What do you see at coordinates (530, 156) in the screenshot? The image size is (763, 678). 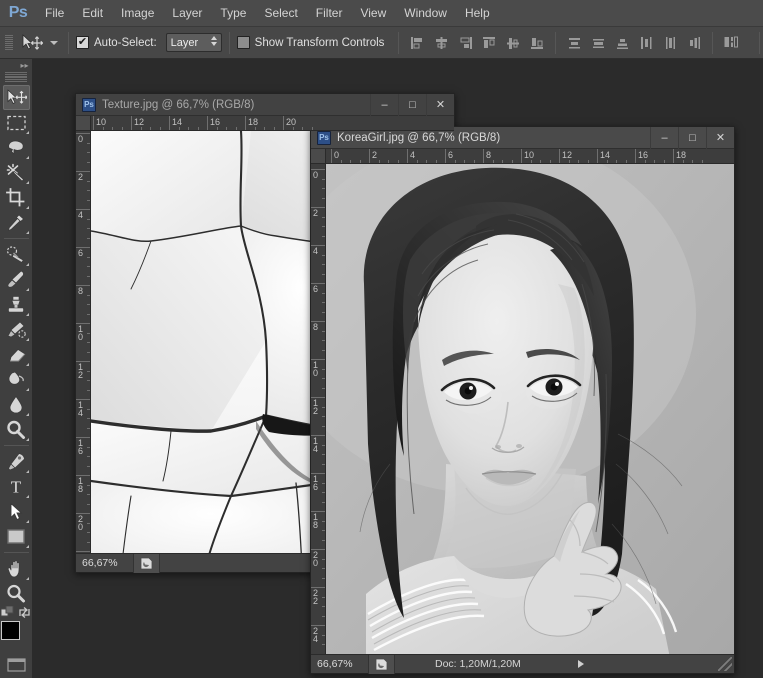 I see `koreagirl-horizontal-ruler: 0 2 4 6 8 10 12 14 16 18` at bounding box center [530, 156].